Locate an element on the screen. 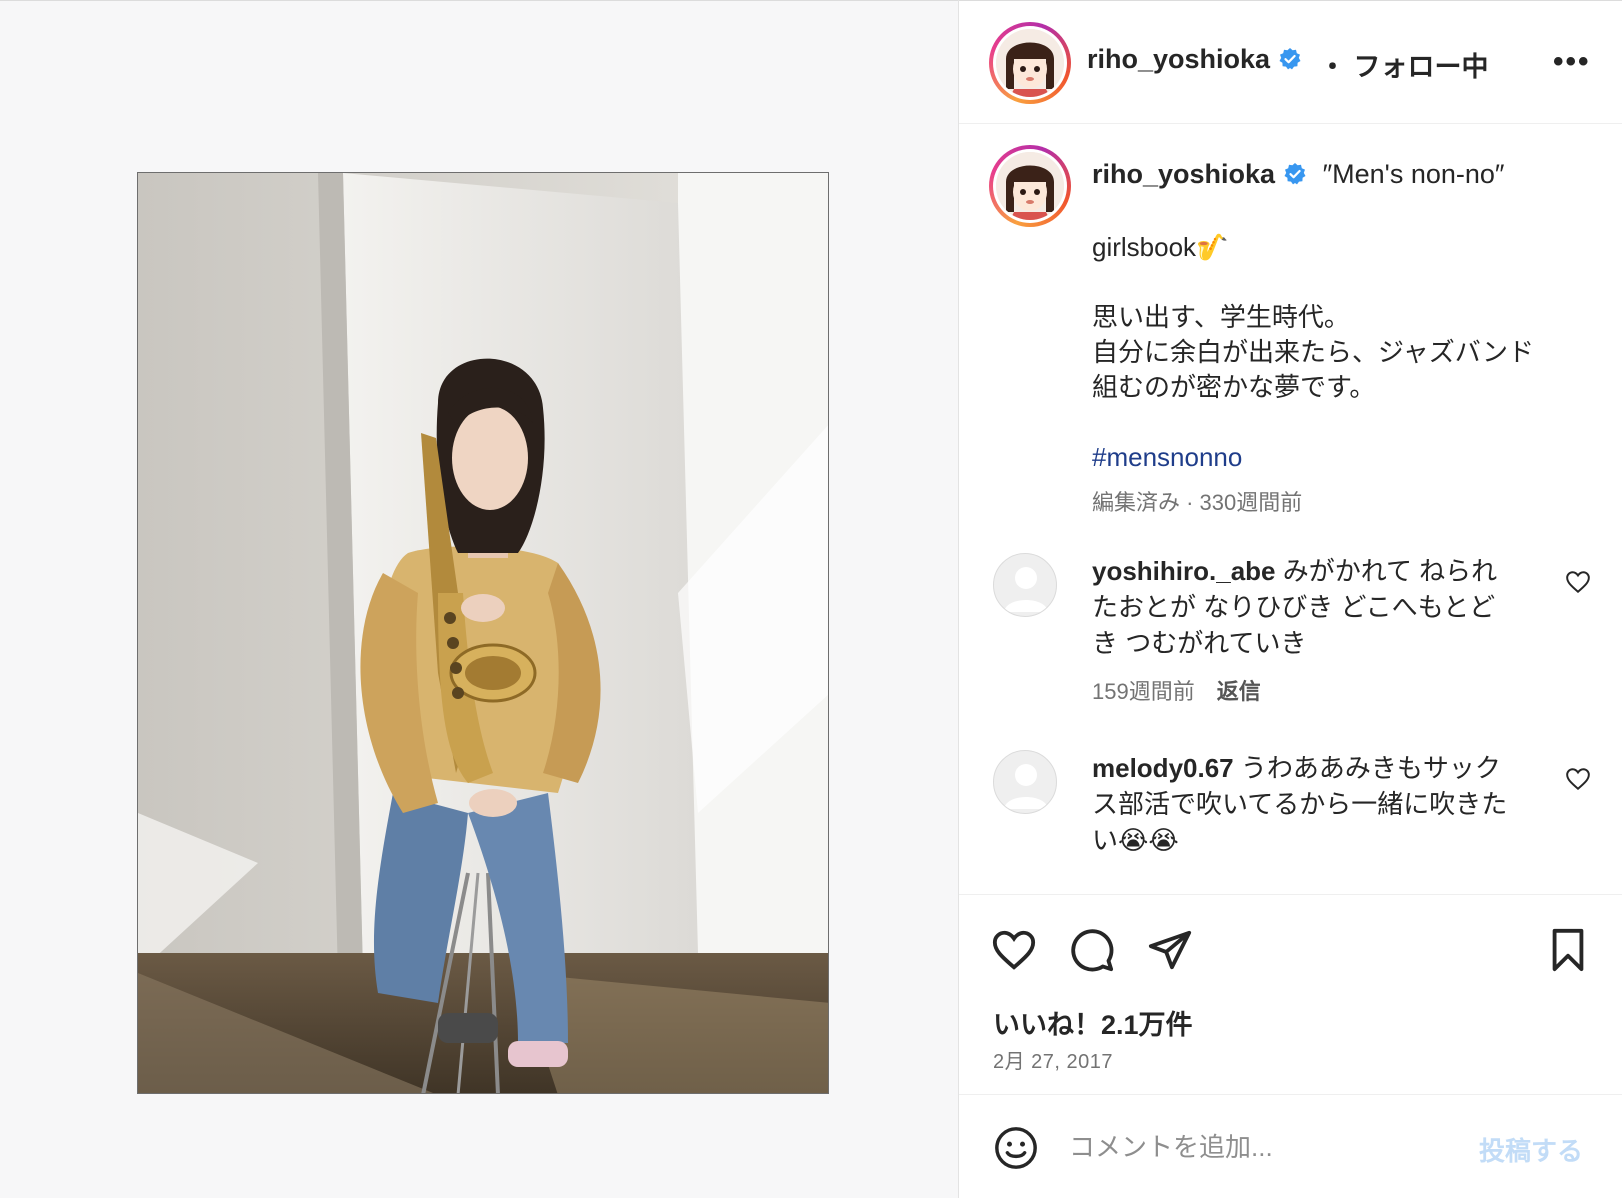  add-comment-bar: 投稿する is located at coordinates (1290, 1146).